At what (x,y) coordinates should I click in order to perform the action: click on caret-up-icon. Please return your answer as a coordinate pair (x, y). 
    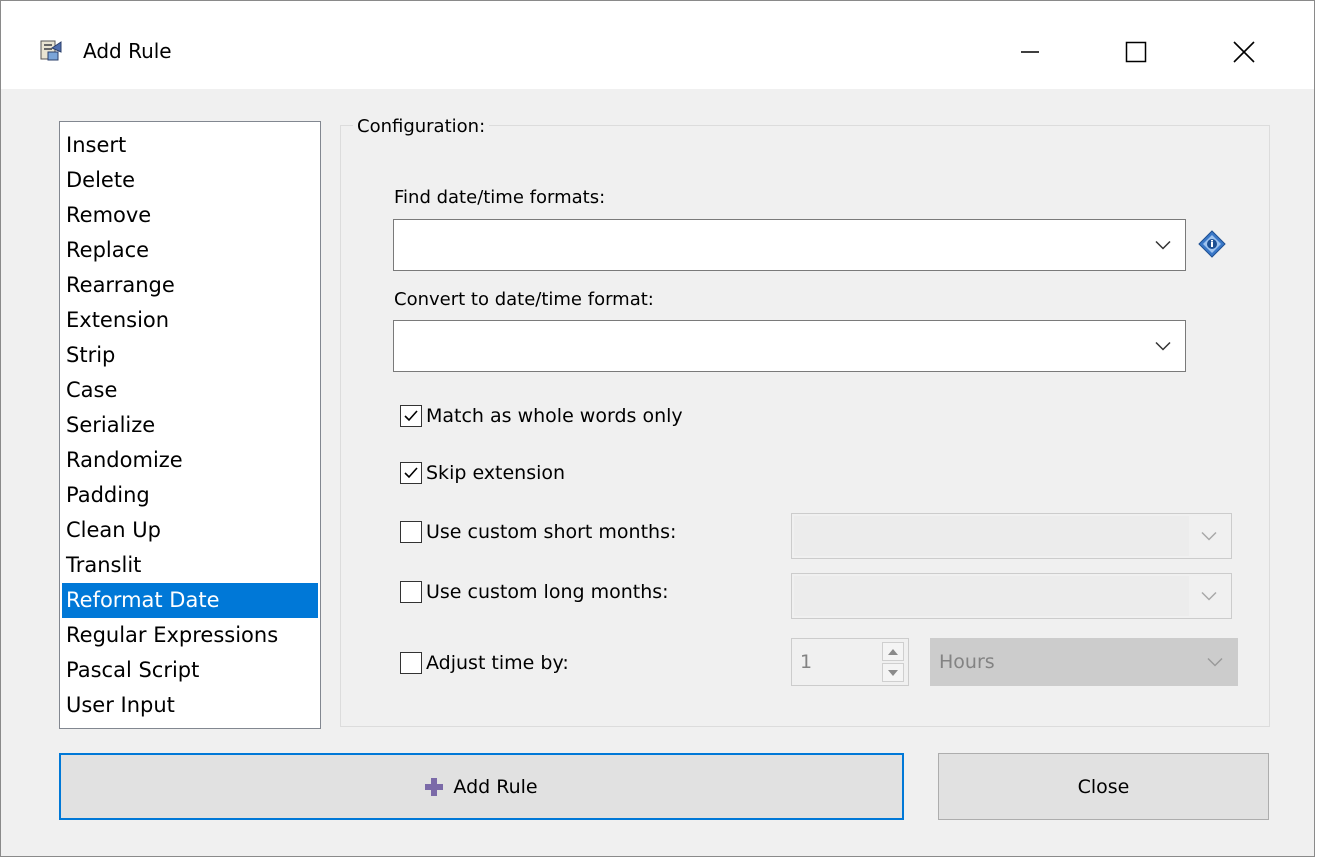
    Looking at the image, I should click on (893, 651).